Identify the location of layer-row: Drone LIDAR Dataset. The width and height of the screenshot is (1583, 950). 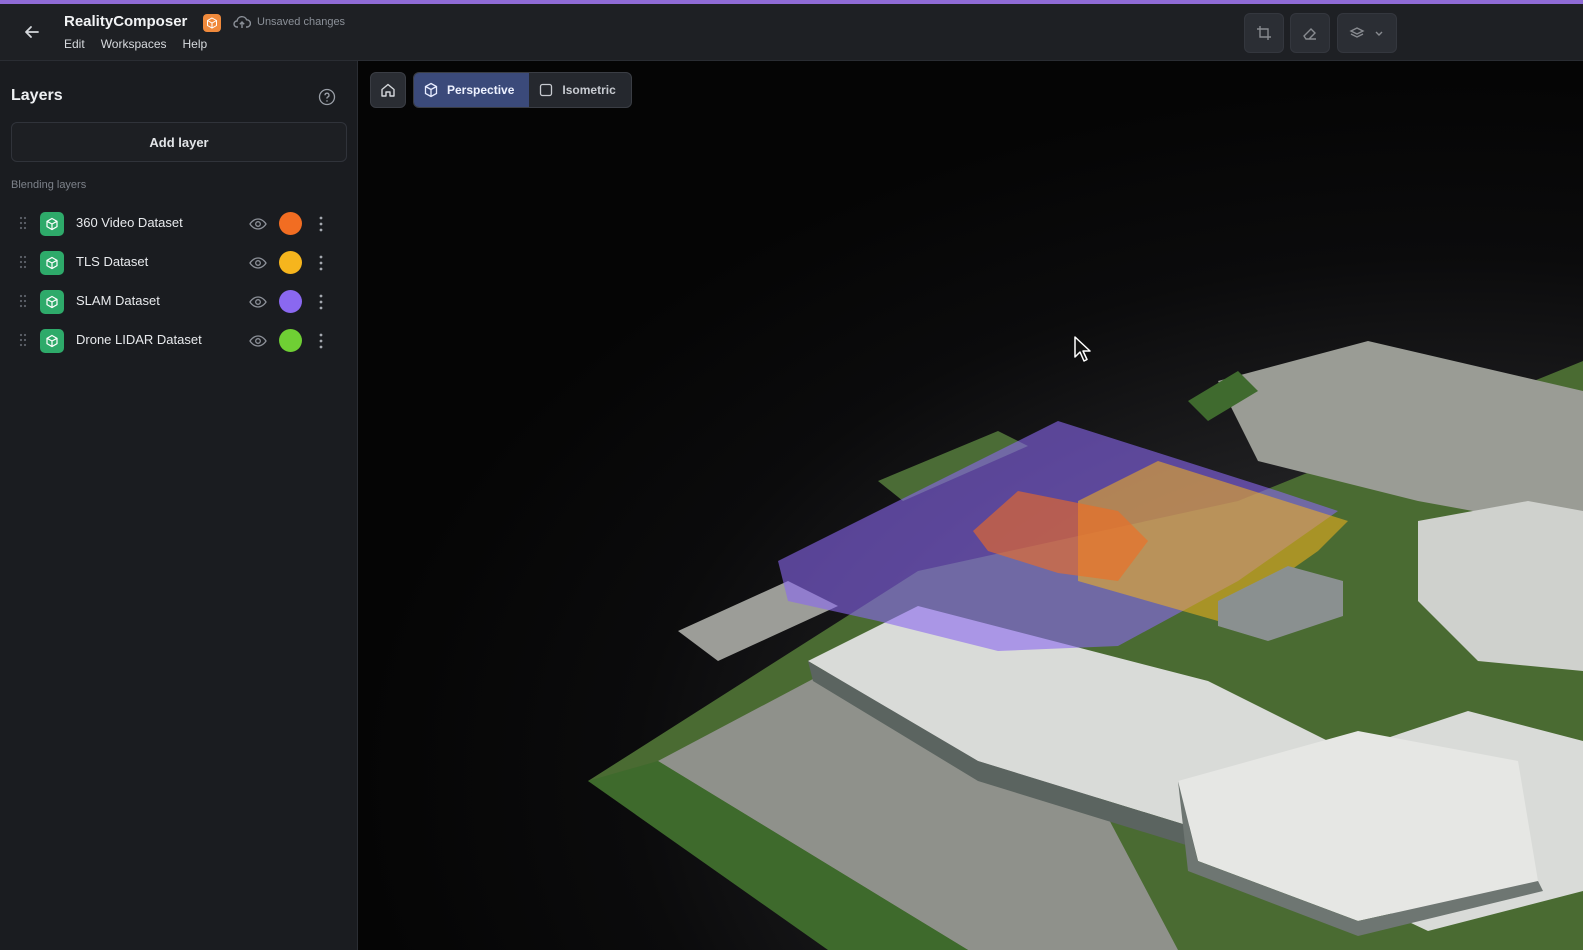
(178, 340).